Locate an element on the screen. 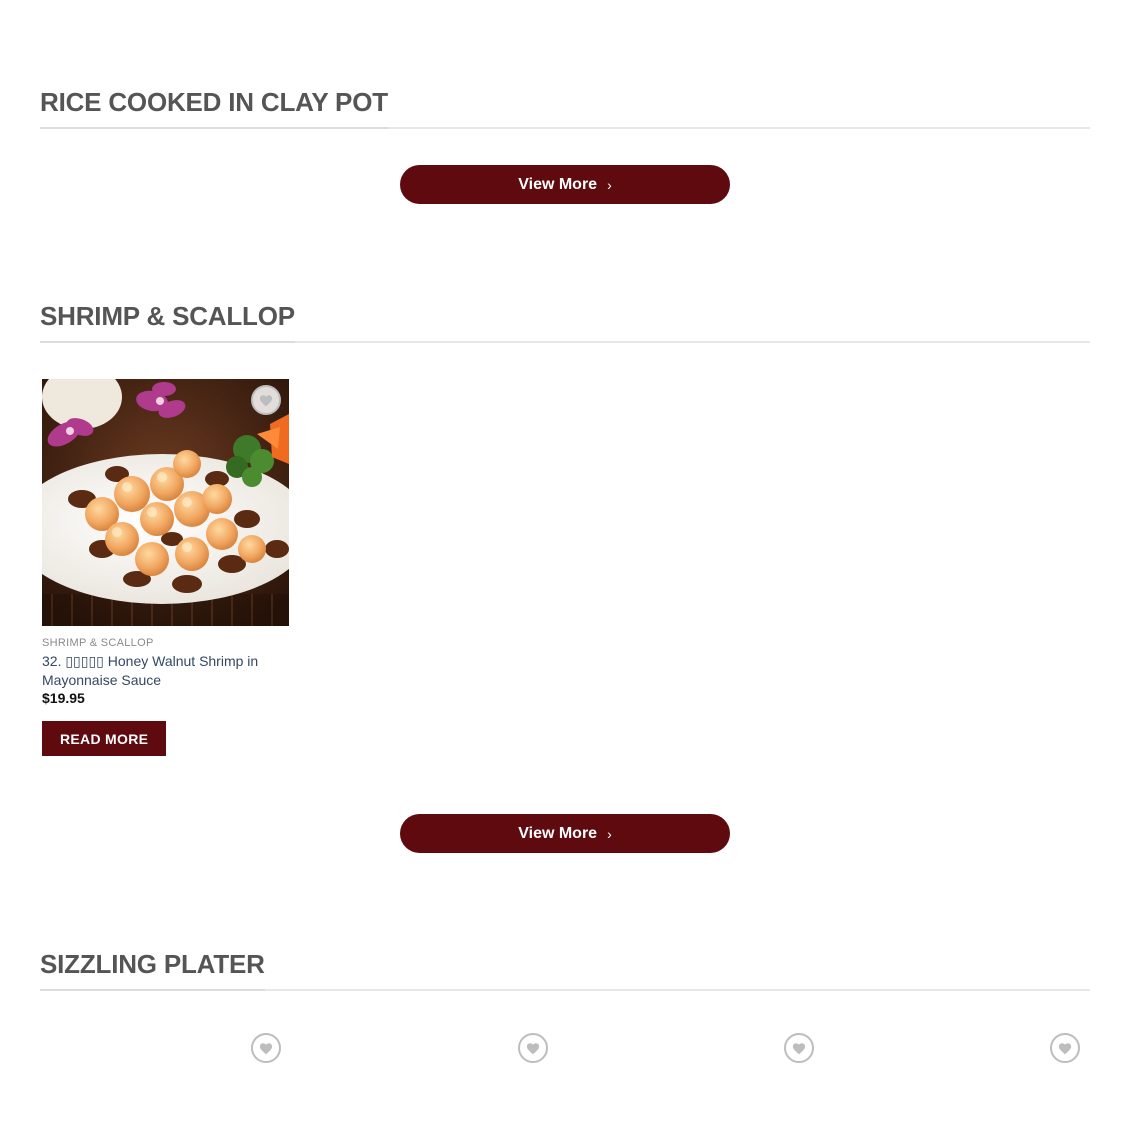  section-title: SIZZLING PLATER is located at coordinates (152, 970).